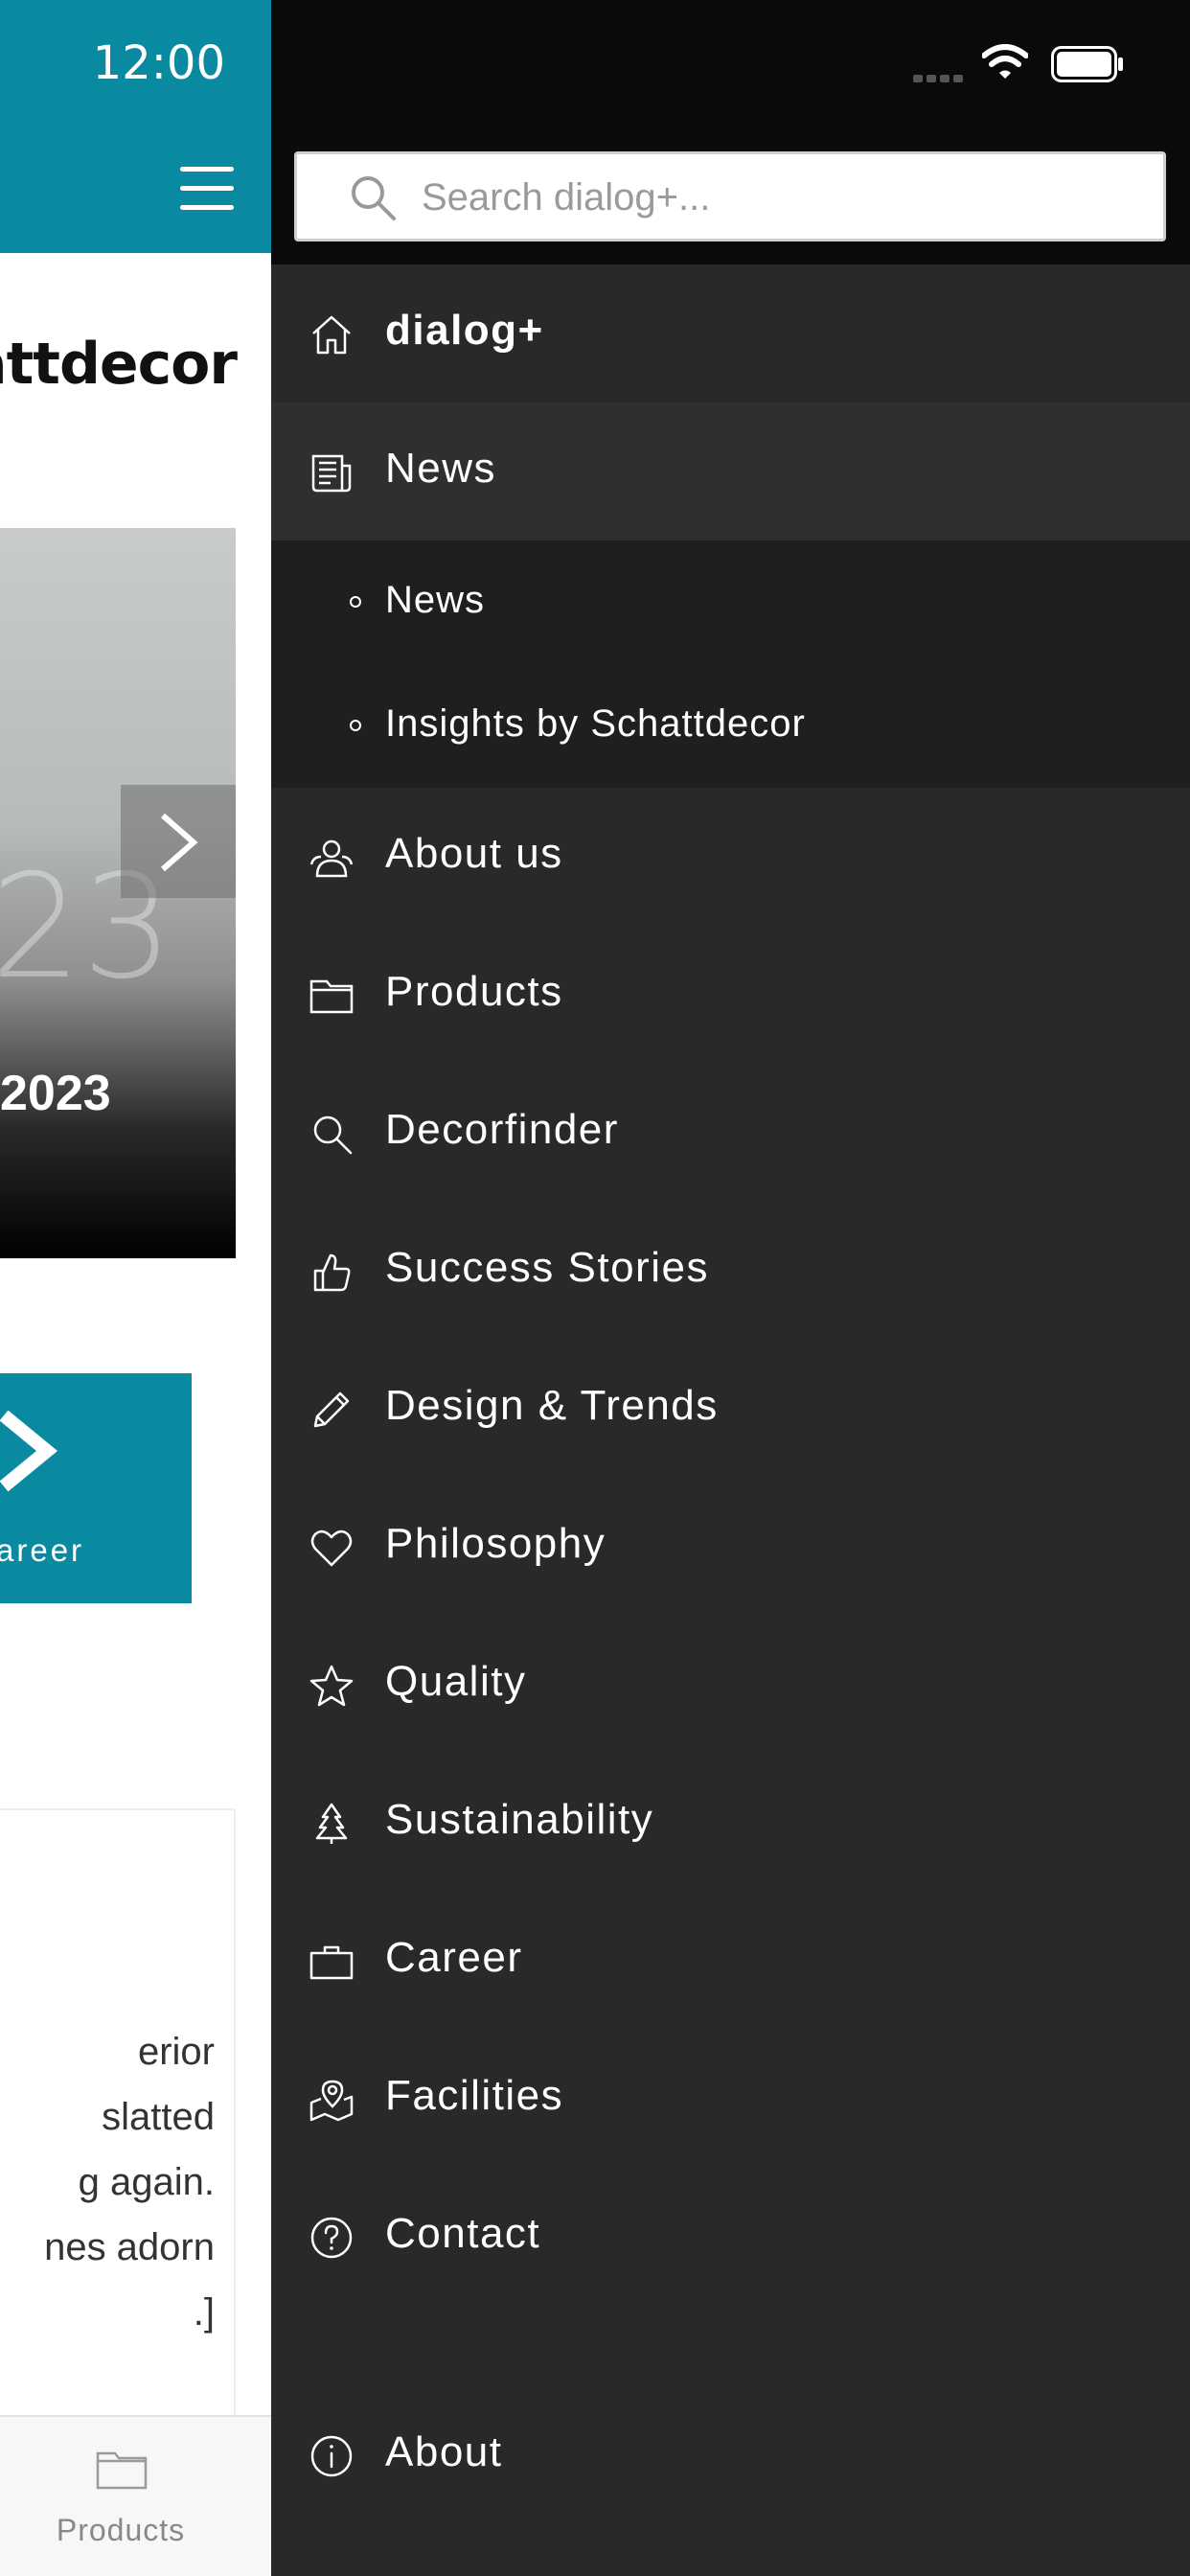  Describe the element at coordinates (121, 2530) in the screenshot. I see `bottom-tab-label: Products` at that location.